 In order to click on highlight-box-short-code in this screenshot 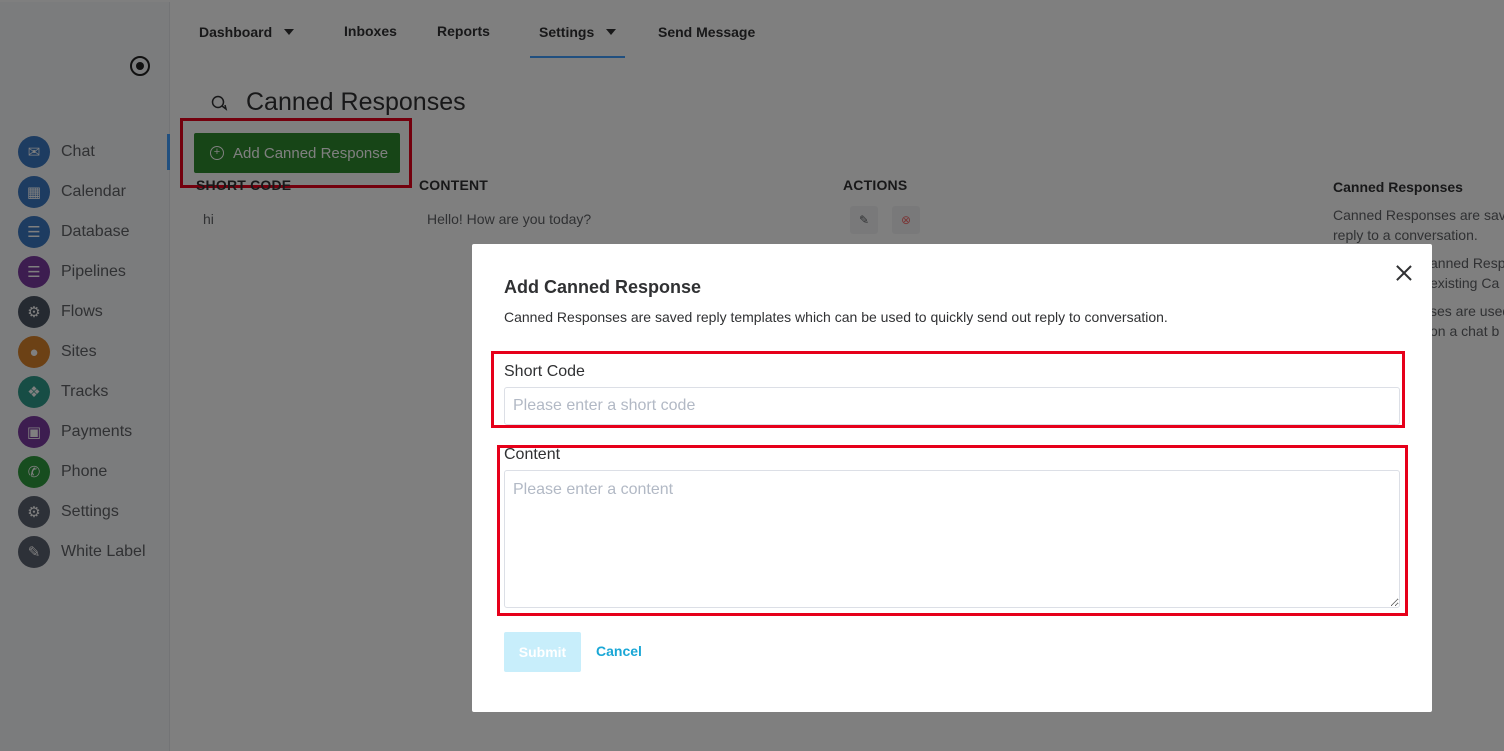, I will do `click(948, 389)`.